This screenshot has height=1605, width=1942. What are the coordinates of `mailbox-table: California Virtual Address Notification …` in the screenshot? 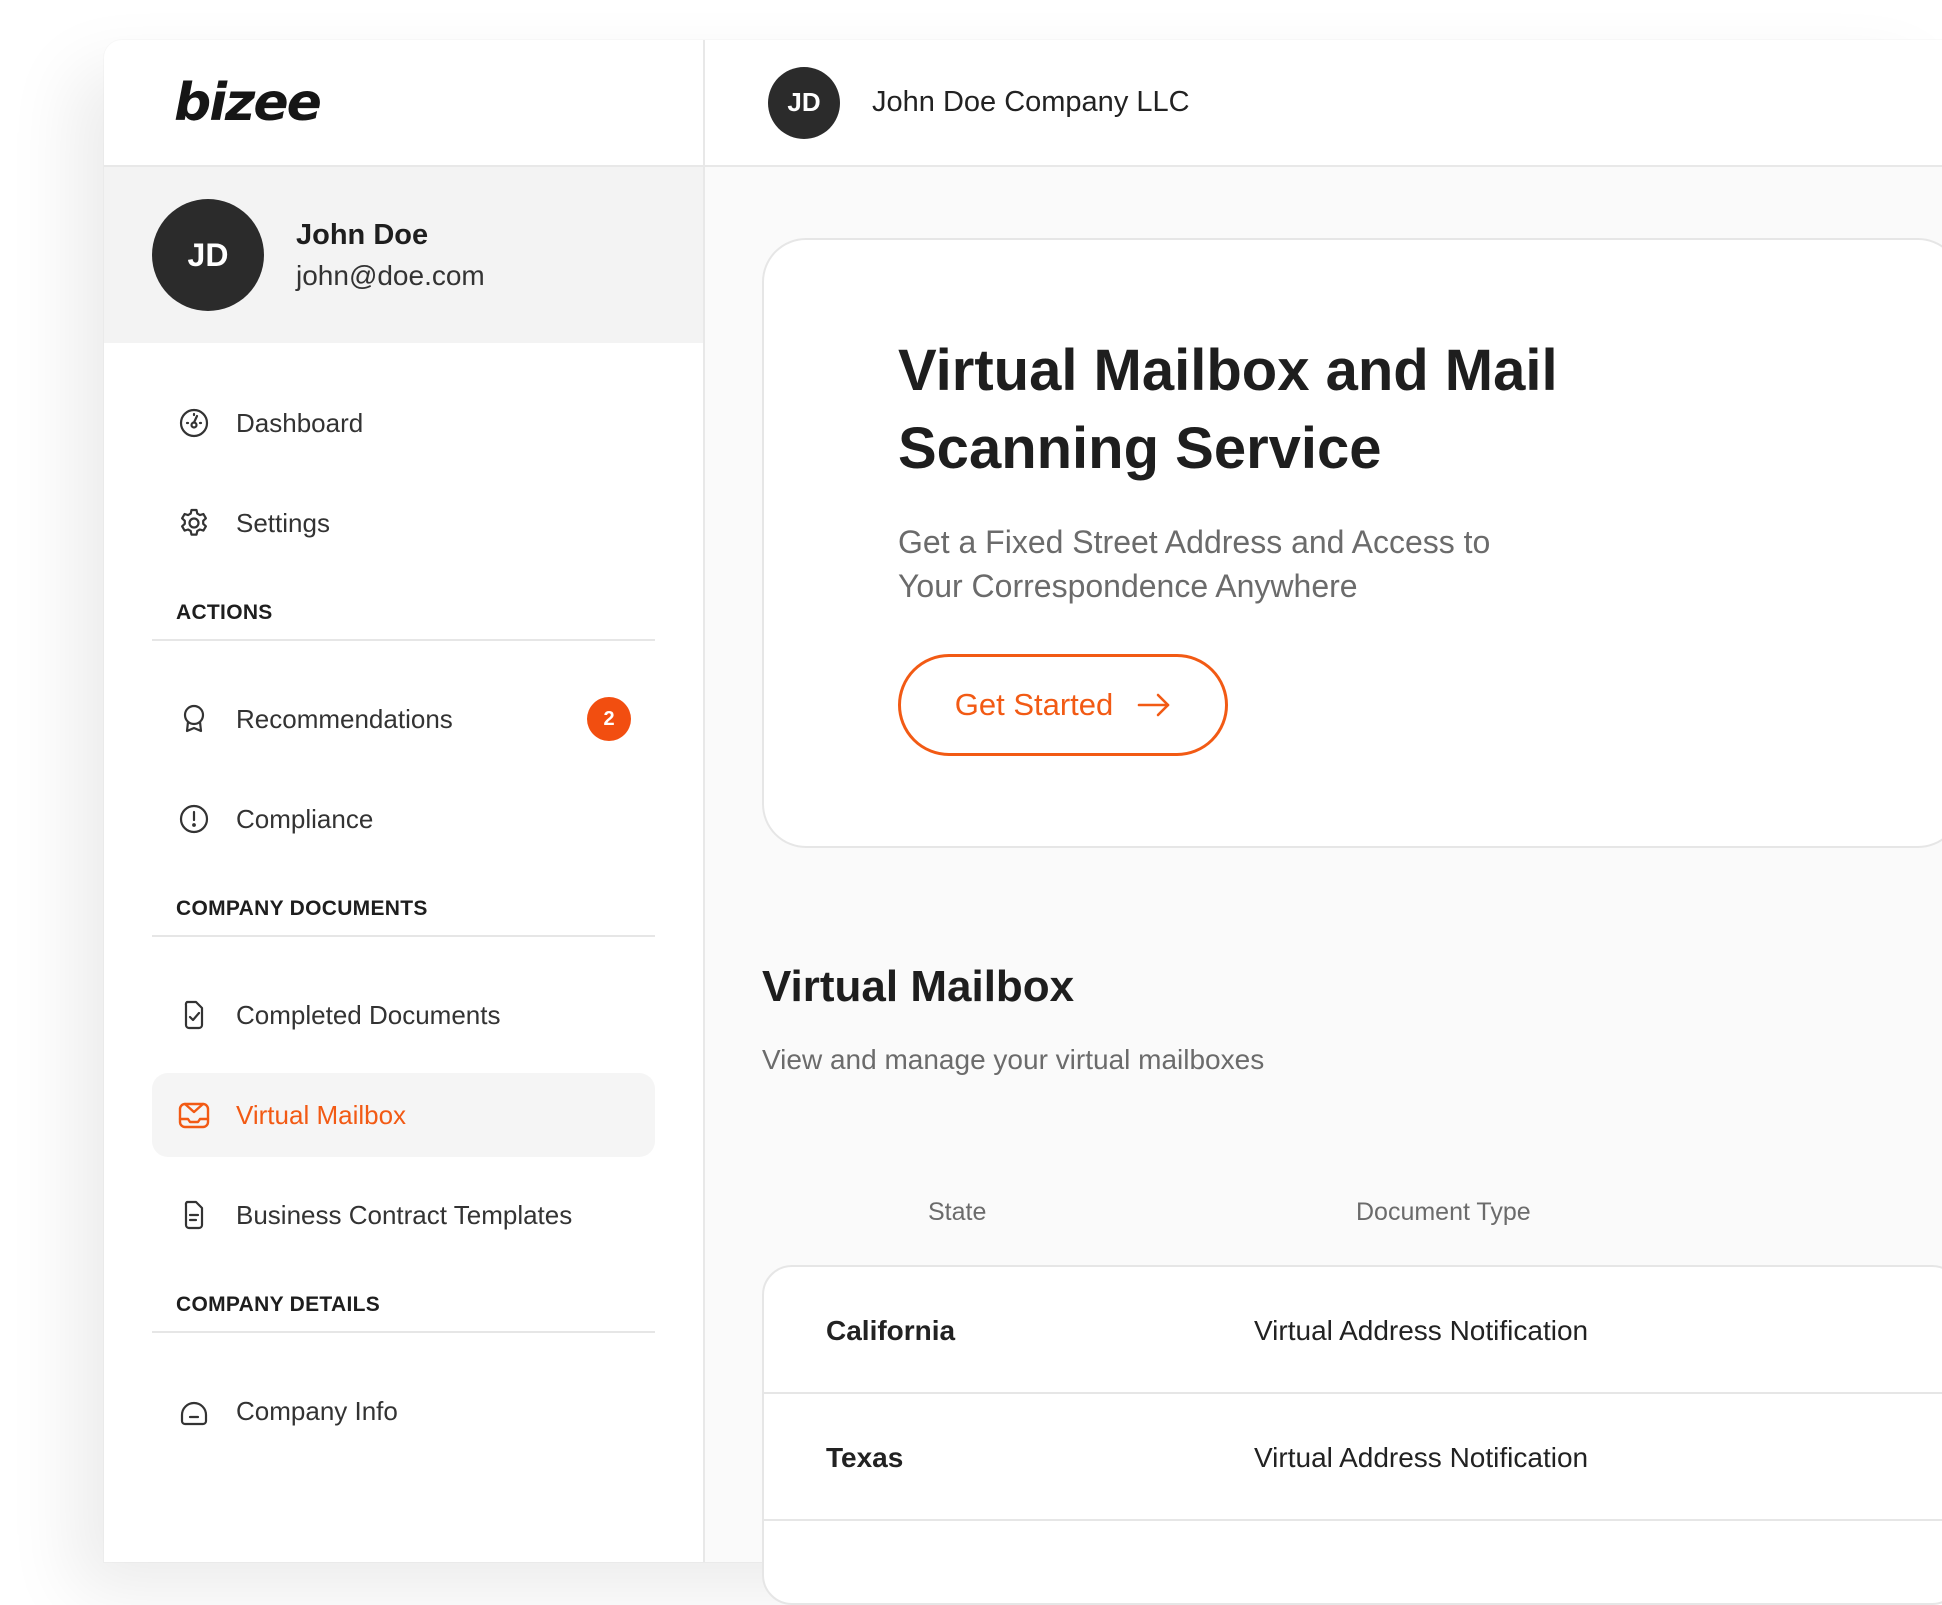 It's located at (1352, 1435).